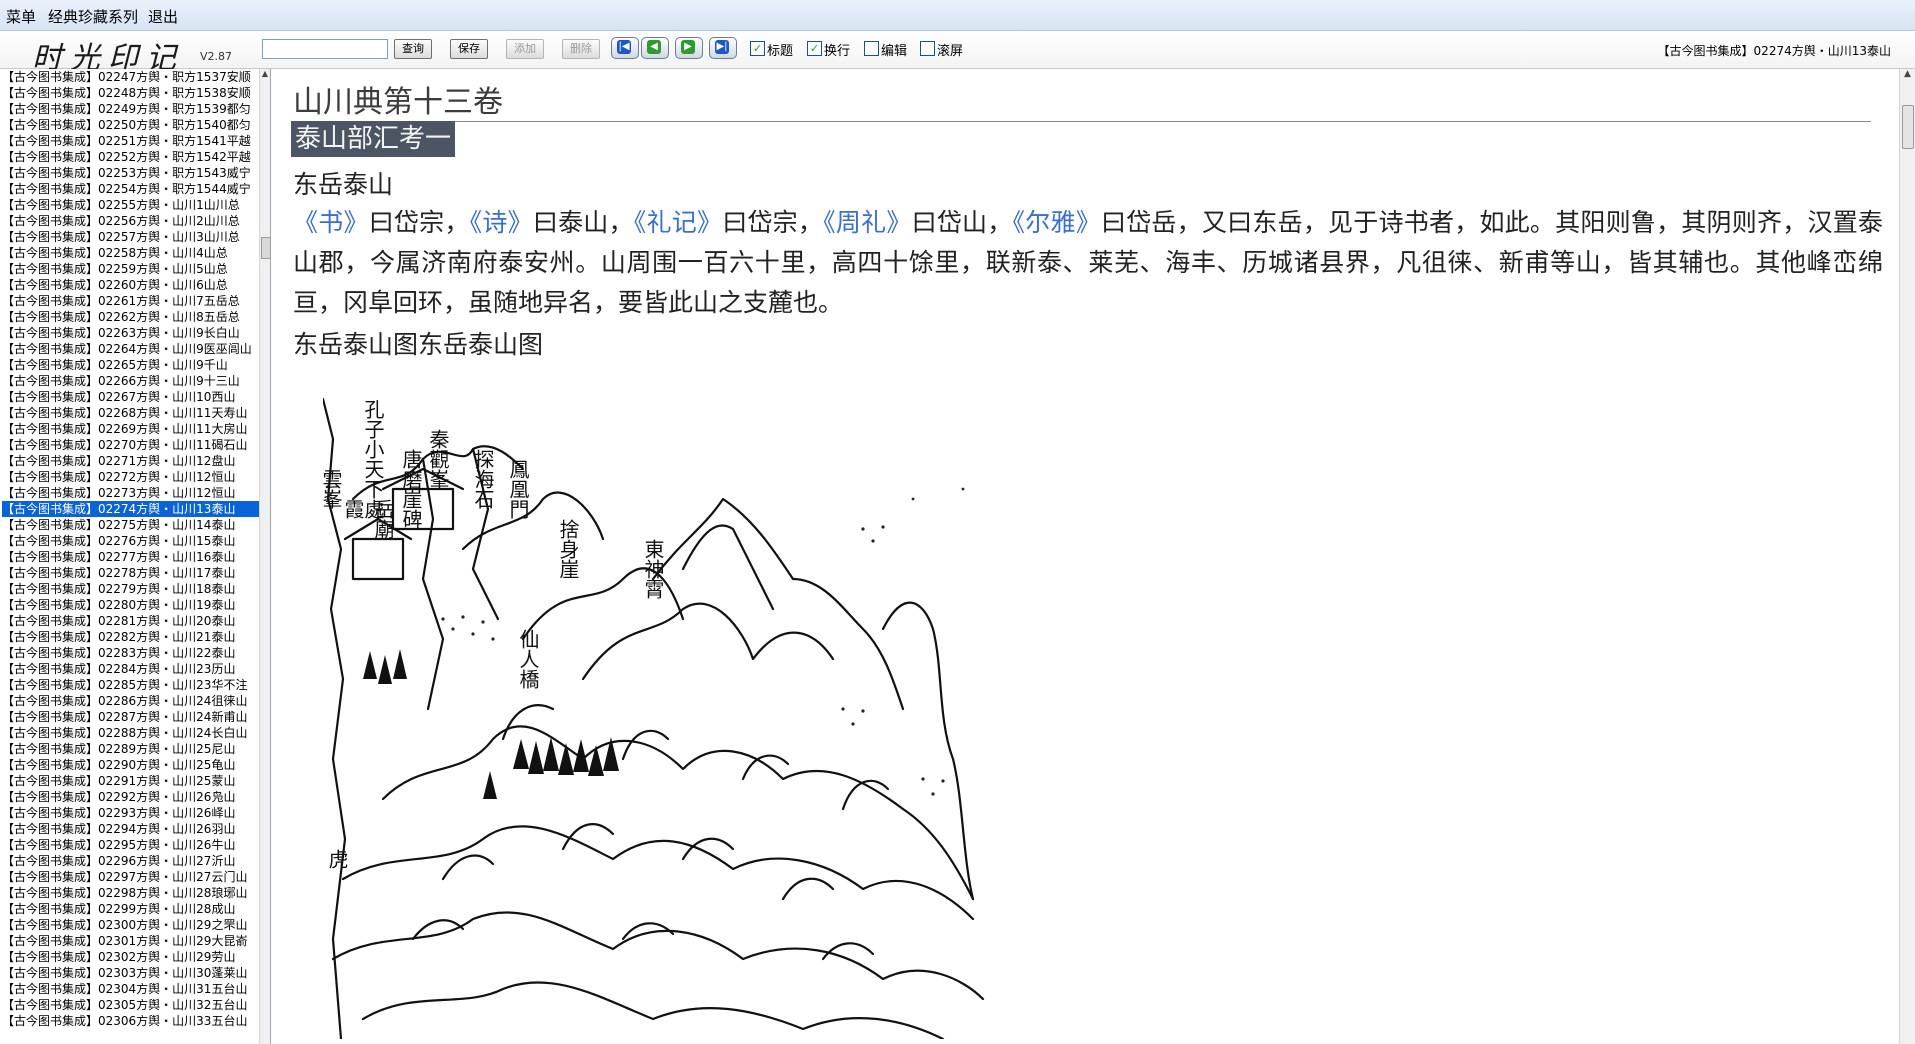 Image resolution: width=1915 pixels, height=1044 pixels. I want to click on document-list-item: 【古今图书集成】02262方舆・山川8五岳总, so click(133, 317).